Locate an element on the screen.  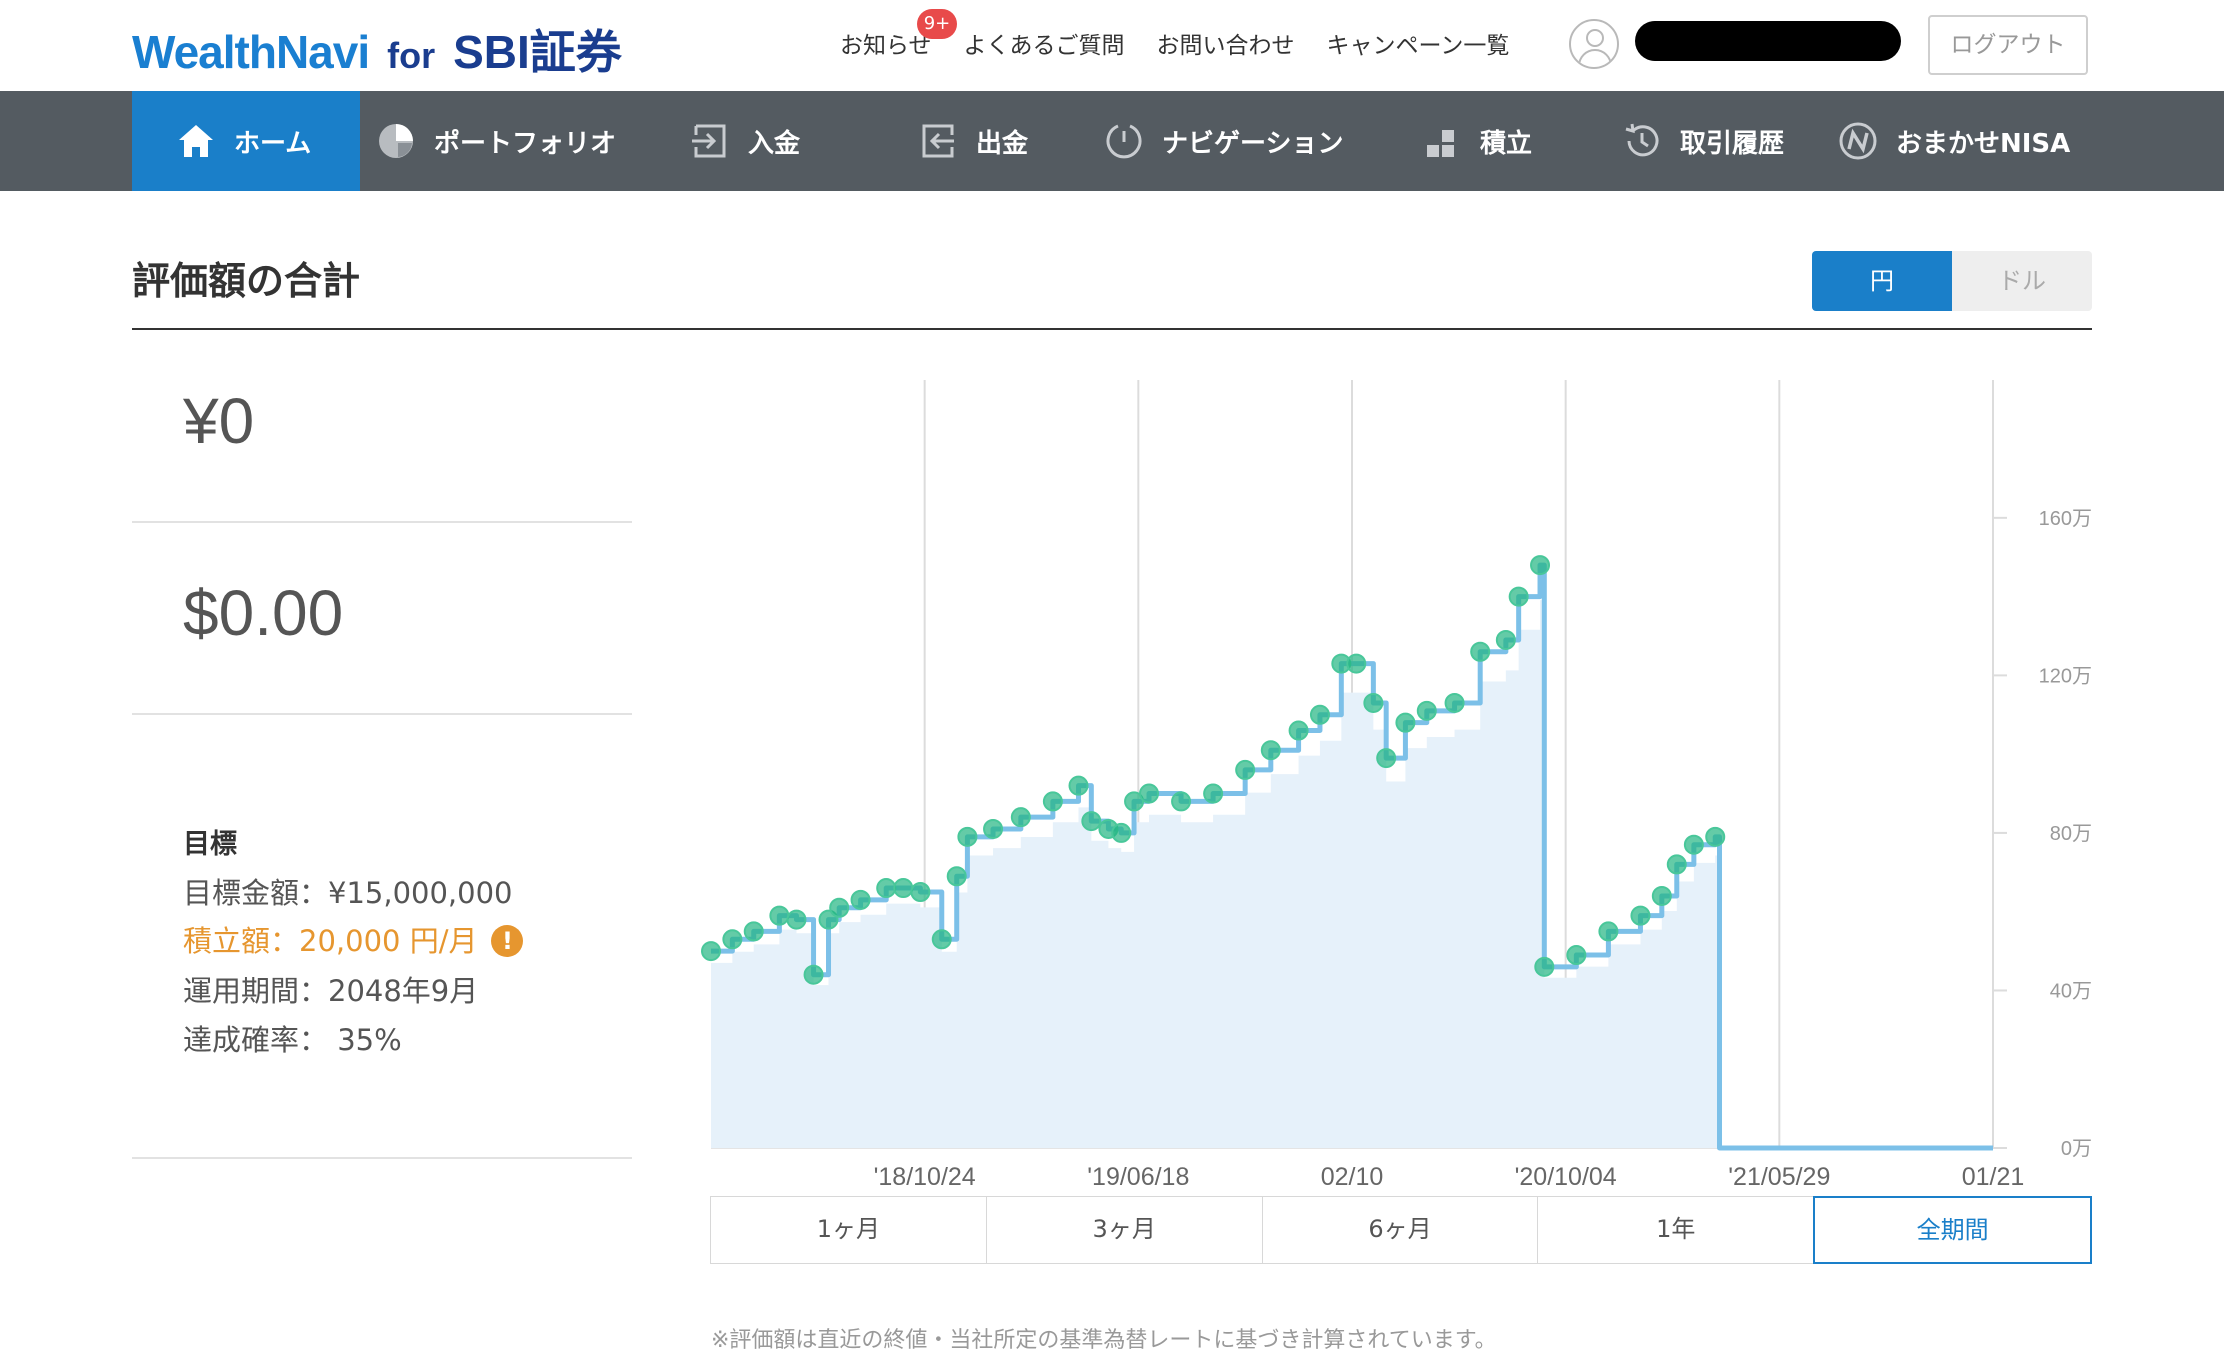
title-divider is located at coordinates (1112, 329).